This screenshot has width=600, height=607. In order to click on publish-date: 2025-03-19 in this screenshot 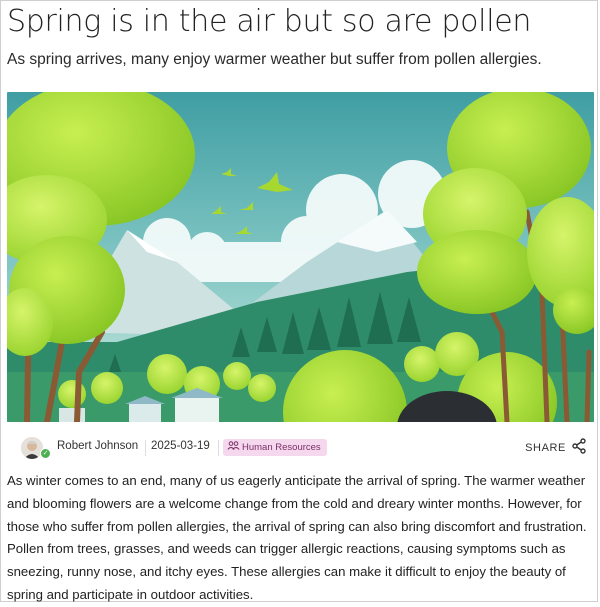, I will do `click(180, 446)`.